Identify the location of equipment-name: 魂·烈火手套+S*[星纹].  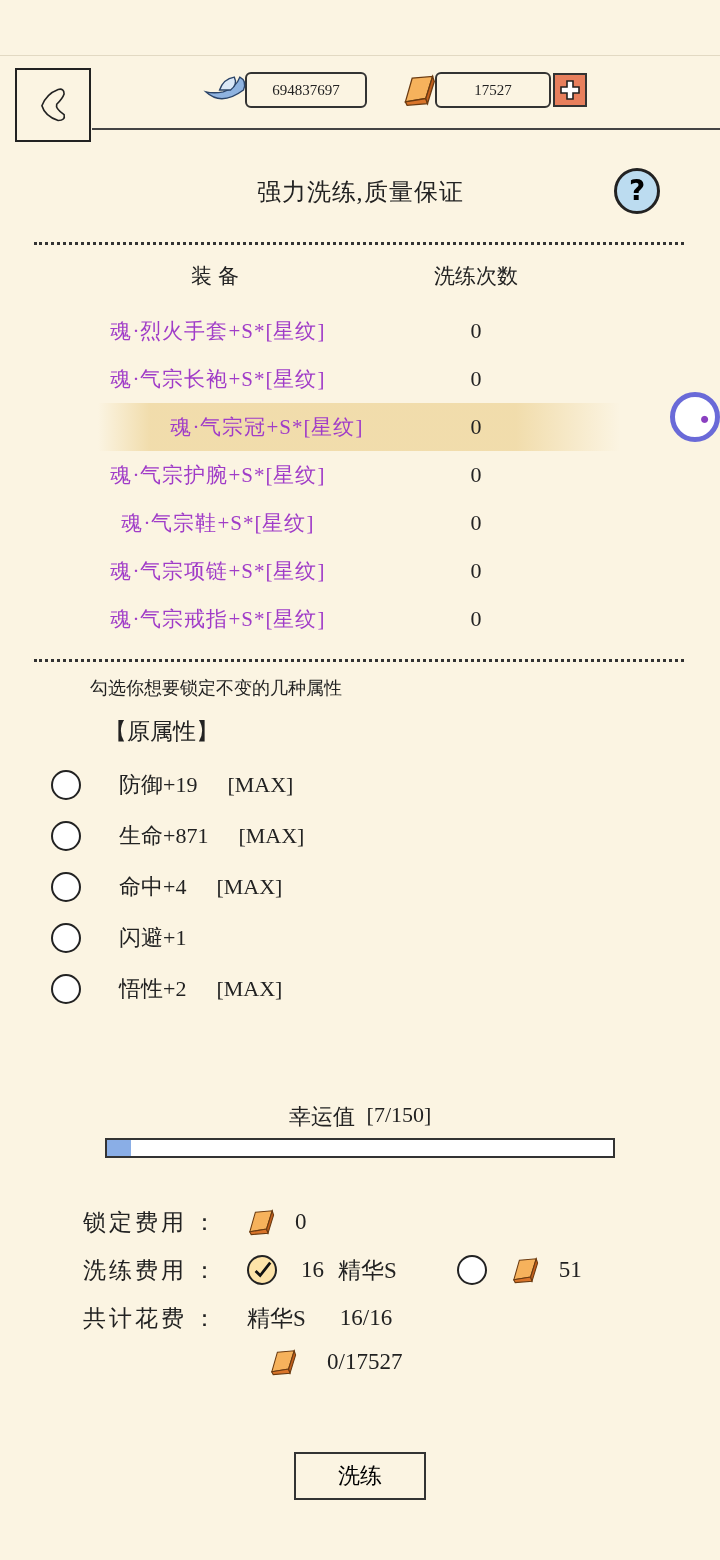
(218, 331).